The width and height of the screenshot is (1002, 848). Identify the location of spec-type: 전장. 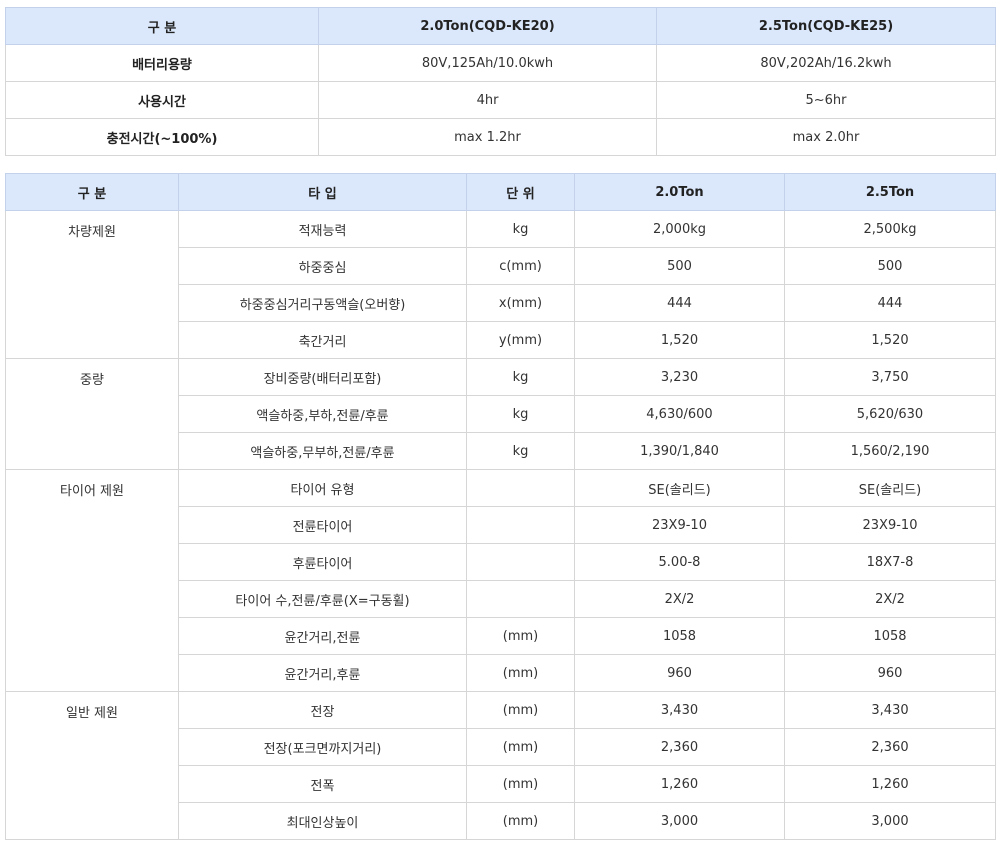
(322, 710).